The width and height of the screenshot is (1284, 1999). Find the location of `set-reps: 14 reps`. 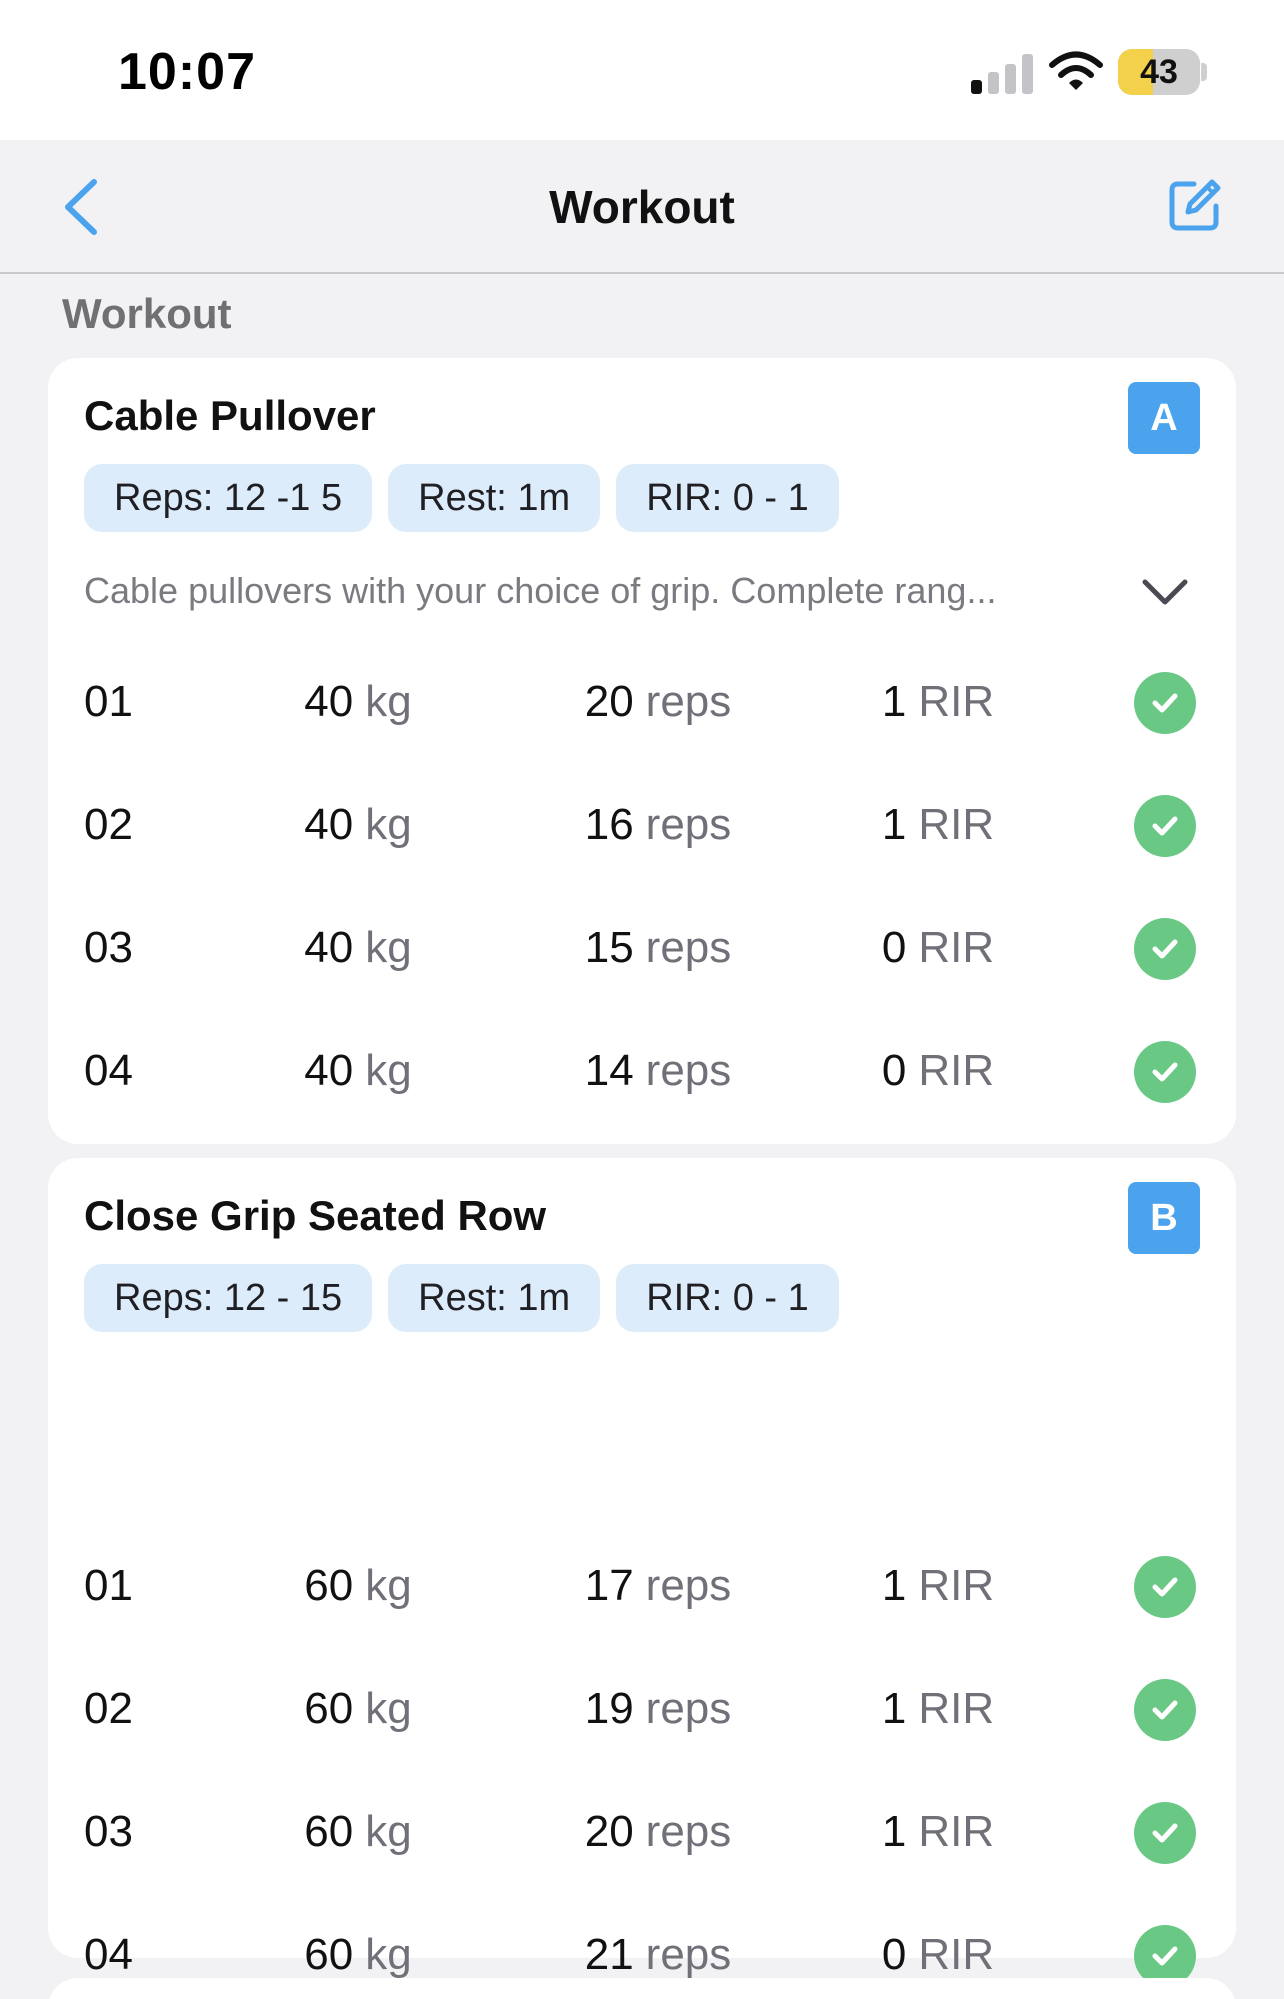

set-reps: 14 reps is located at coordinates (658, 1070).